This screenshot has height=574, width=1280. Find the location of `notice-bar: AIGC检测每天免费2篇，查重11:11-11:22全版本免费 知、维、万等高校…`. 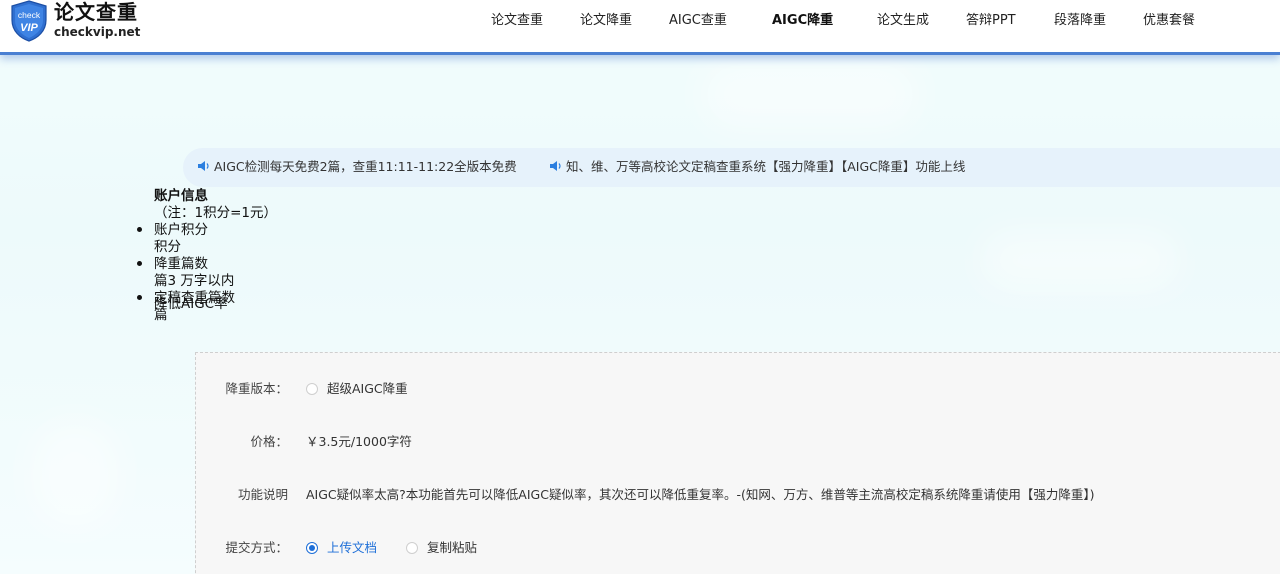

notice-bar: AIGC检测每天免费2篇，查重11:11-11:22全版本免费 知、维、万等高校… is located at coordinates (731, 167).